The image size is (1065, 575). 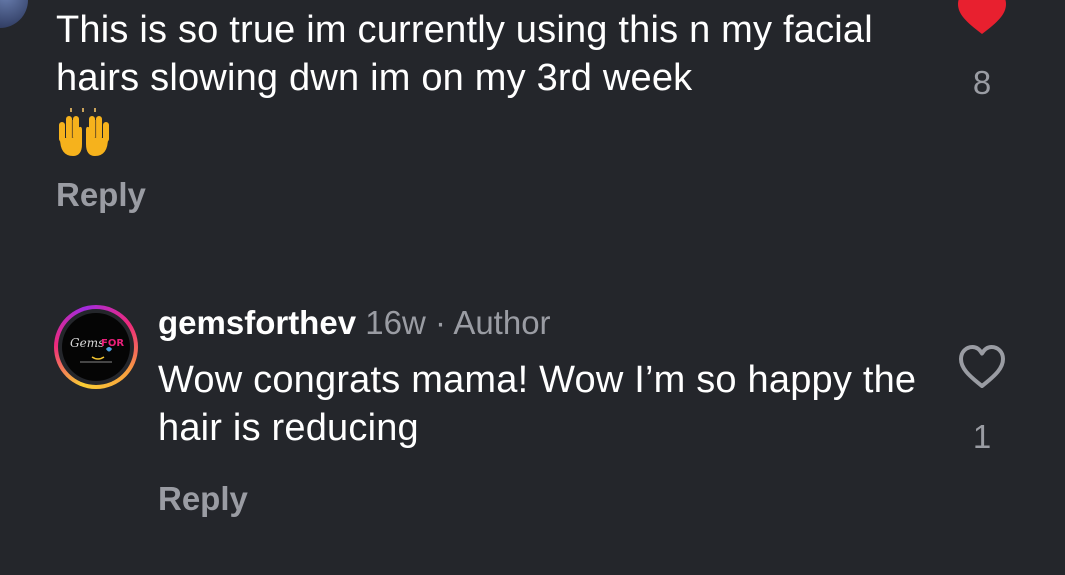 What do you see at coordinates (84, 133) in the screenshot?
I see `raising-hands-emoji-icon` at bounding box center [84, 133].